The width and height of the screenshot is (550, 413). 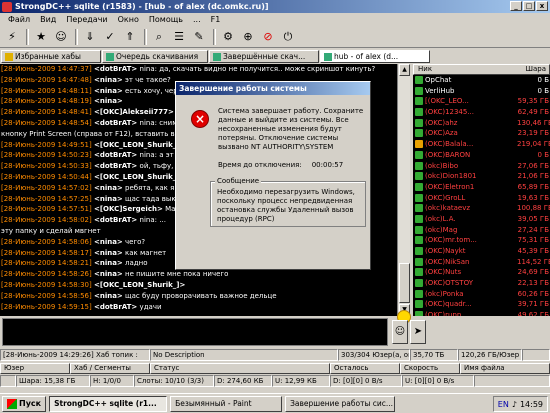 I want to click on transfer-column: Имя файла, so click(x=505, y=368).